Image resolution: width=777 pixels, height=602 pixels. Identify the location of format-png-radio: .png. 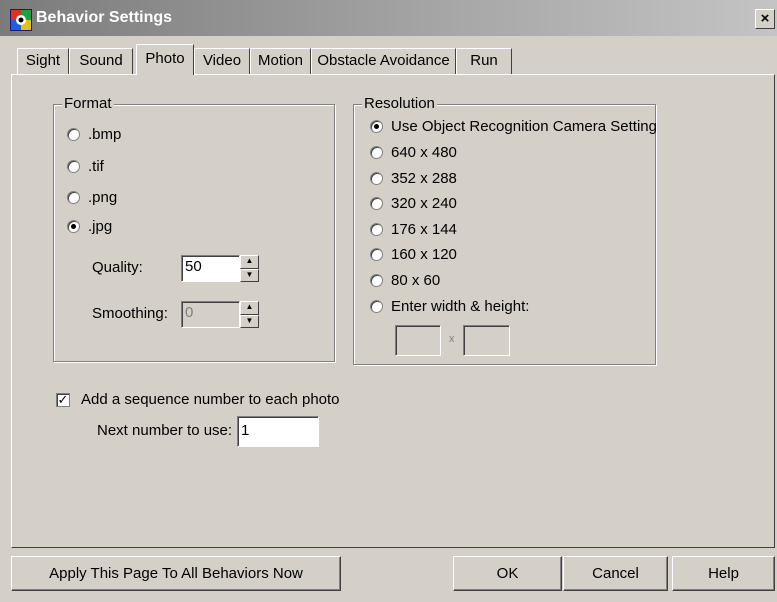
(92, 197).